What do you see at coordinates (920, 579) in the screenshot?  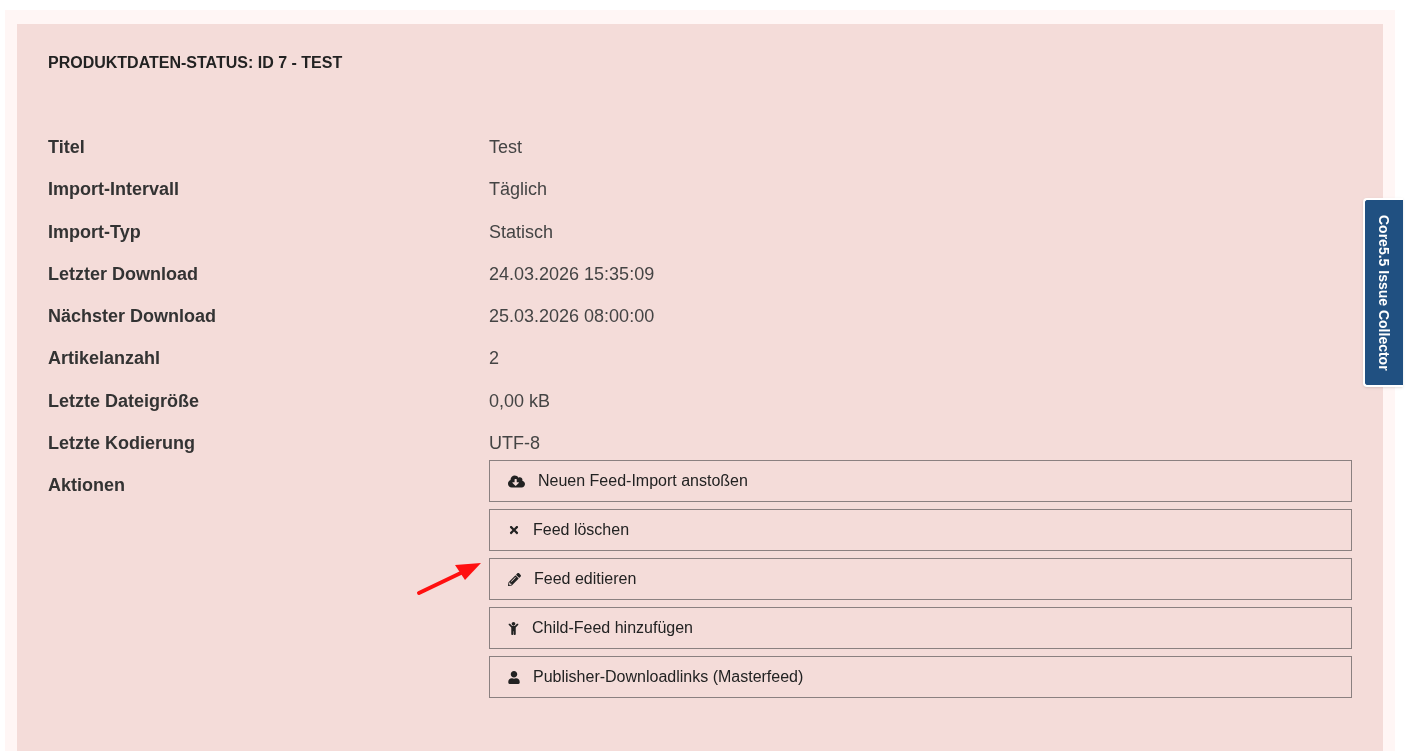 I see `action-button: Feed editieren` at bounding box center [920, 579].